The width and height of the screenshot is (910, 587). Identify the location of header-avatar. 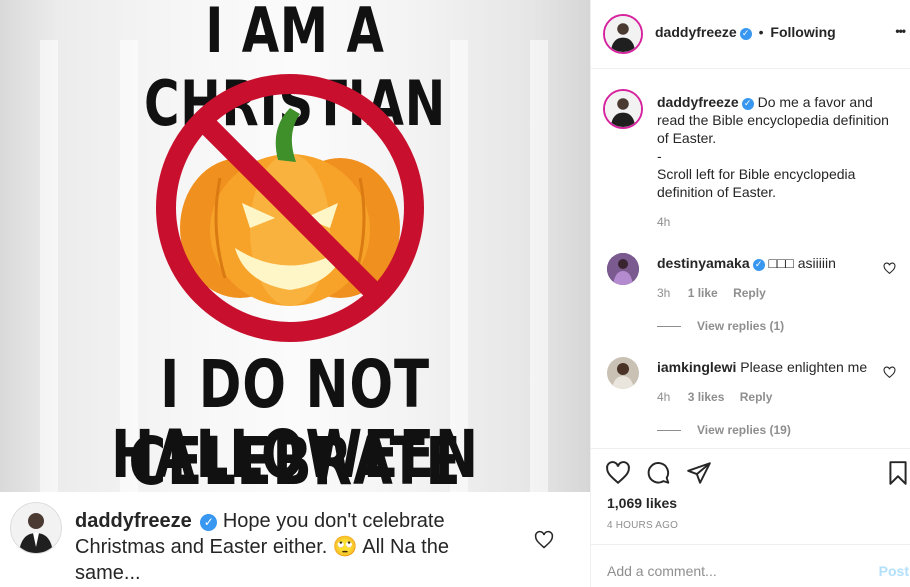
(623, 34).